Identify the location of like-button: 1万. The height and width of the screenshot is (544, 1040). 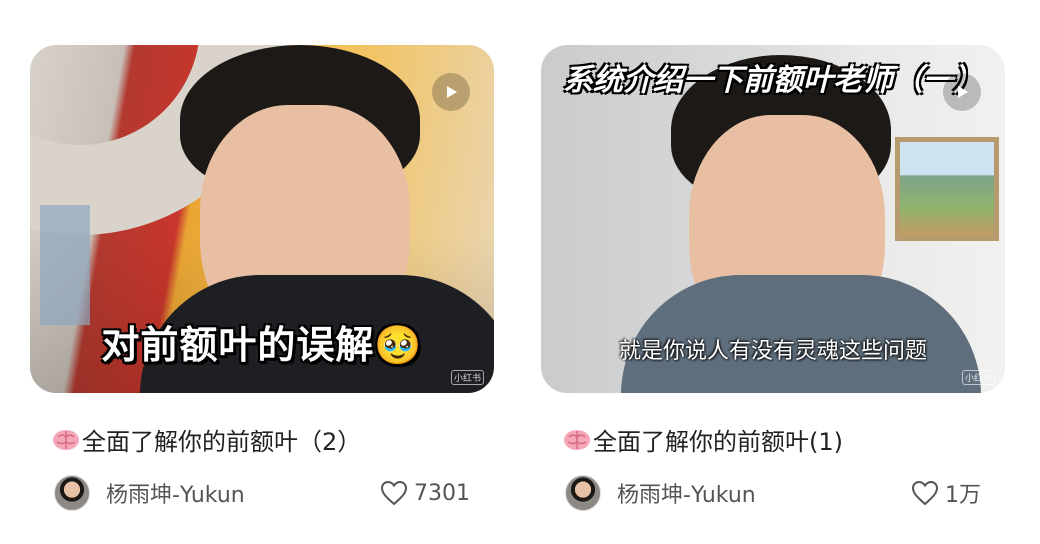
(946, 493).